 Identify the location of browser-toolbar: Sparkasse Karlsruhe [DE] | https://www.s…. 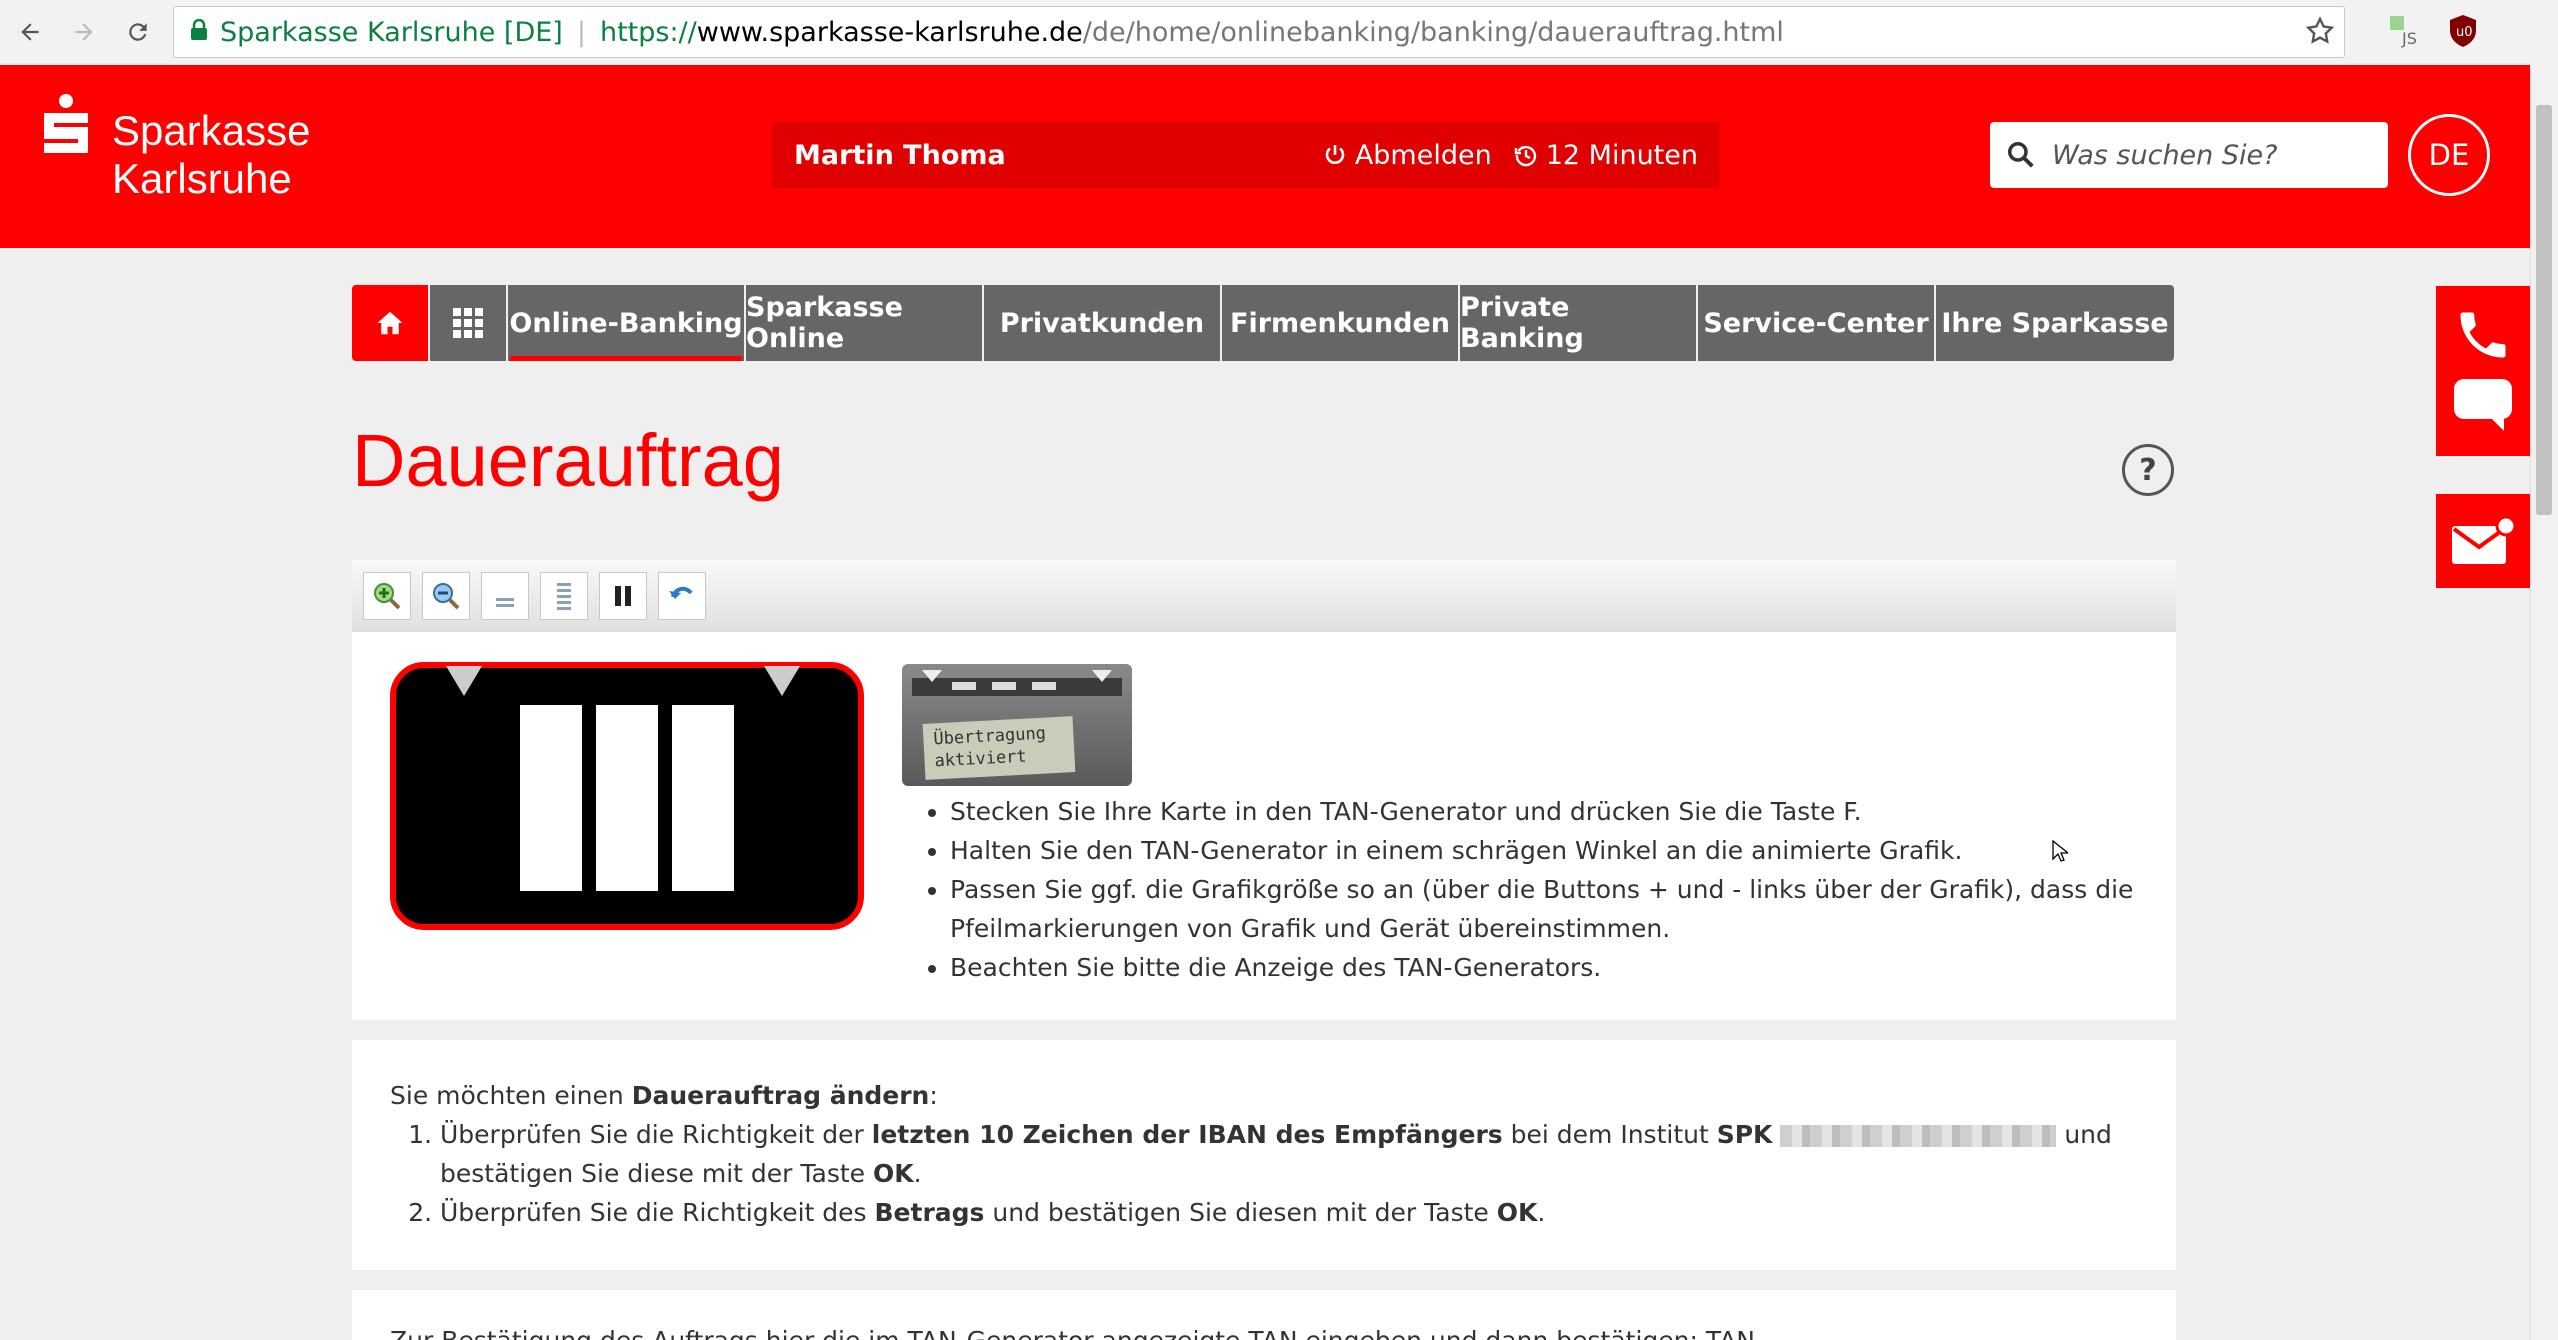
(1279, 33).